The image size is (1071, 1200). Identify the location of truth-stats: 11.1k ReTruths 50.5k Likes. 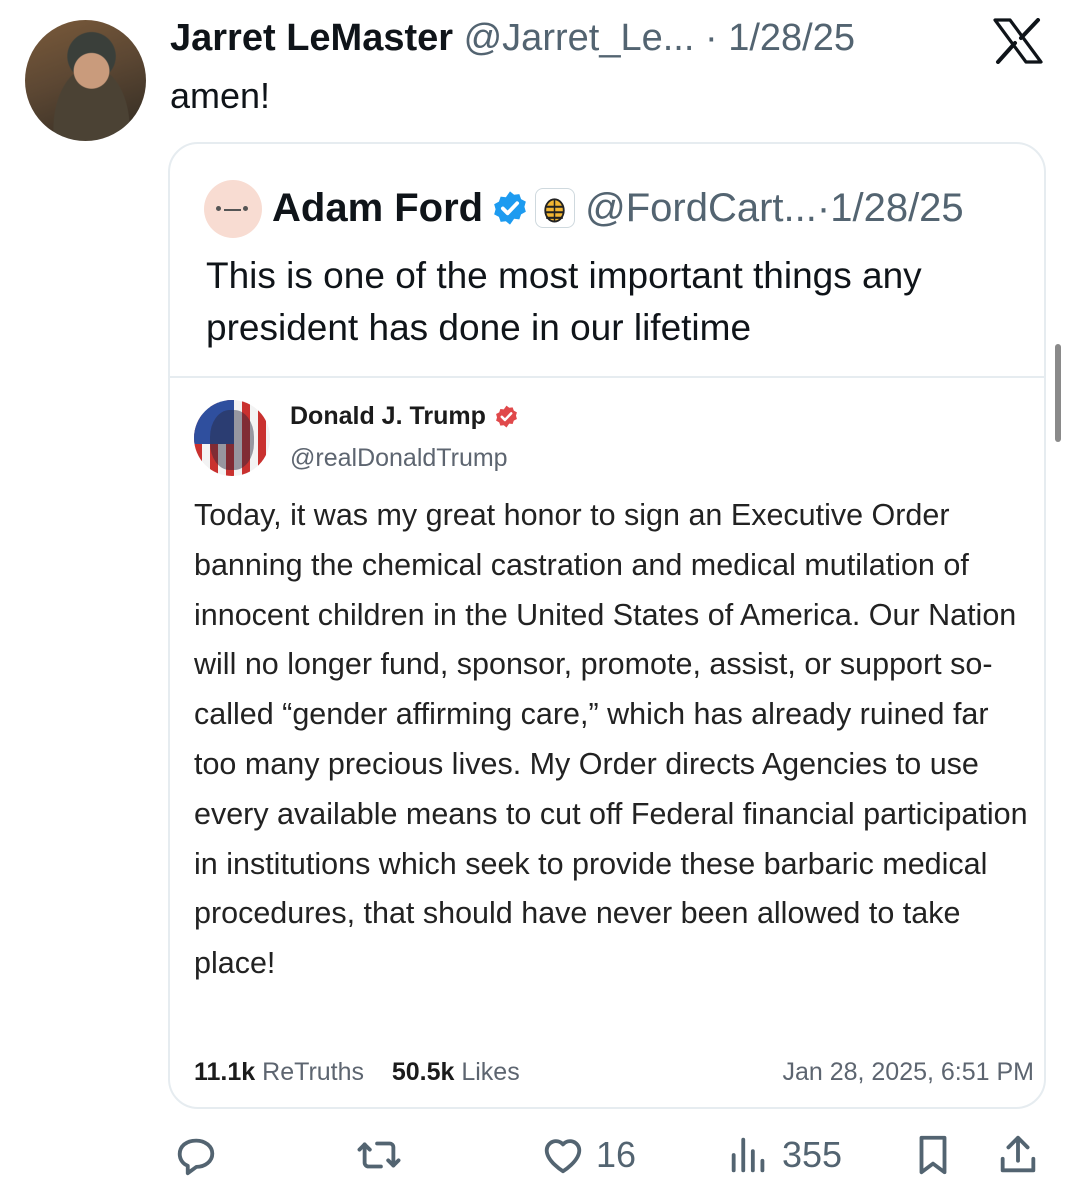
(357, 1072).